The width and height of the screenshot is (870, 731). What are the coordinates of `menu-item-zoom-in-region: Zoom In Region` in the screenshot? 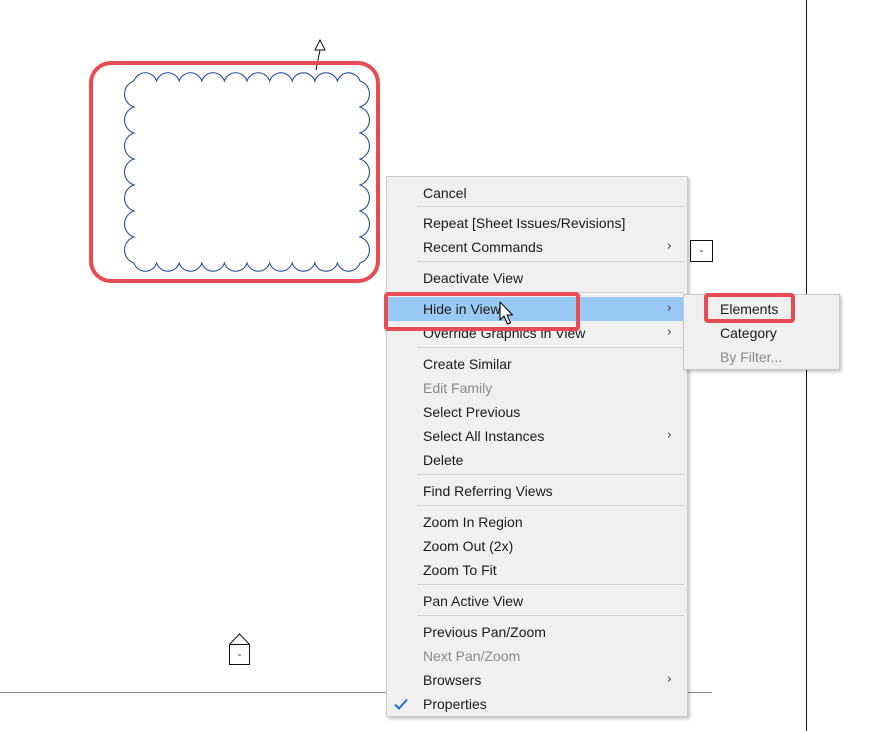 It's located at (537, 522).